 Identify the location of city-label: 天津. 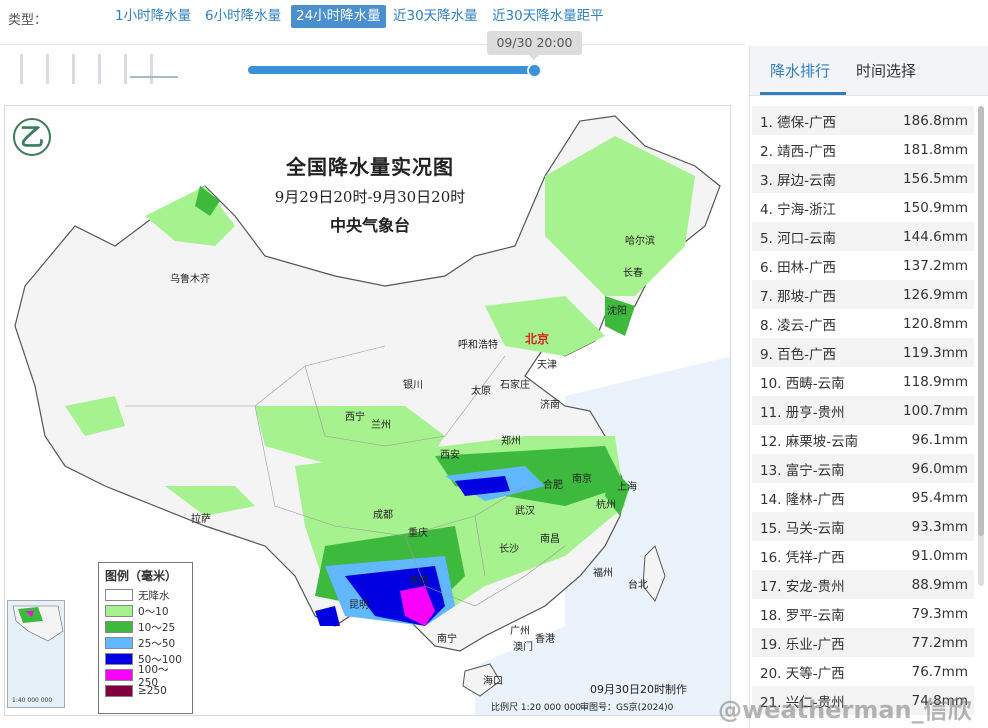
(547, 365).